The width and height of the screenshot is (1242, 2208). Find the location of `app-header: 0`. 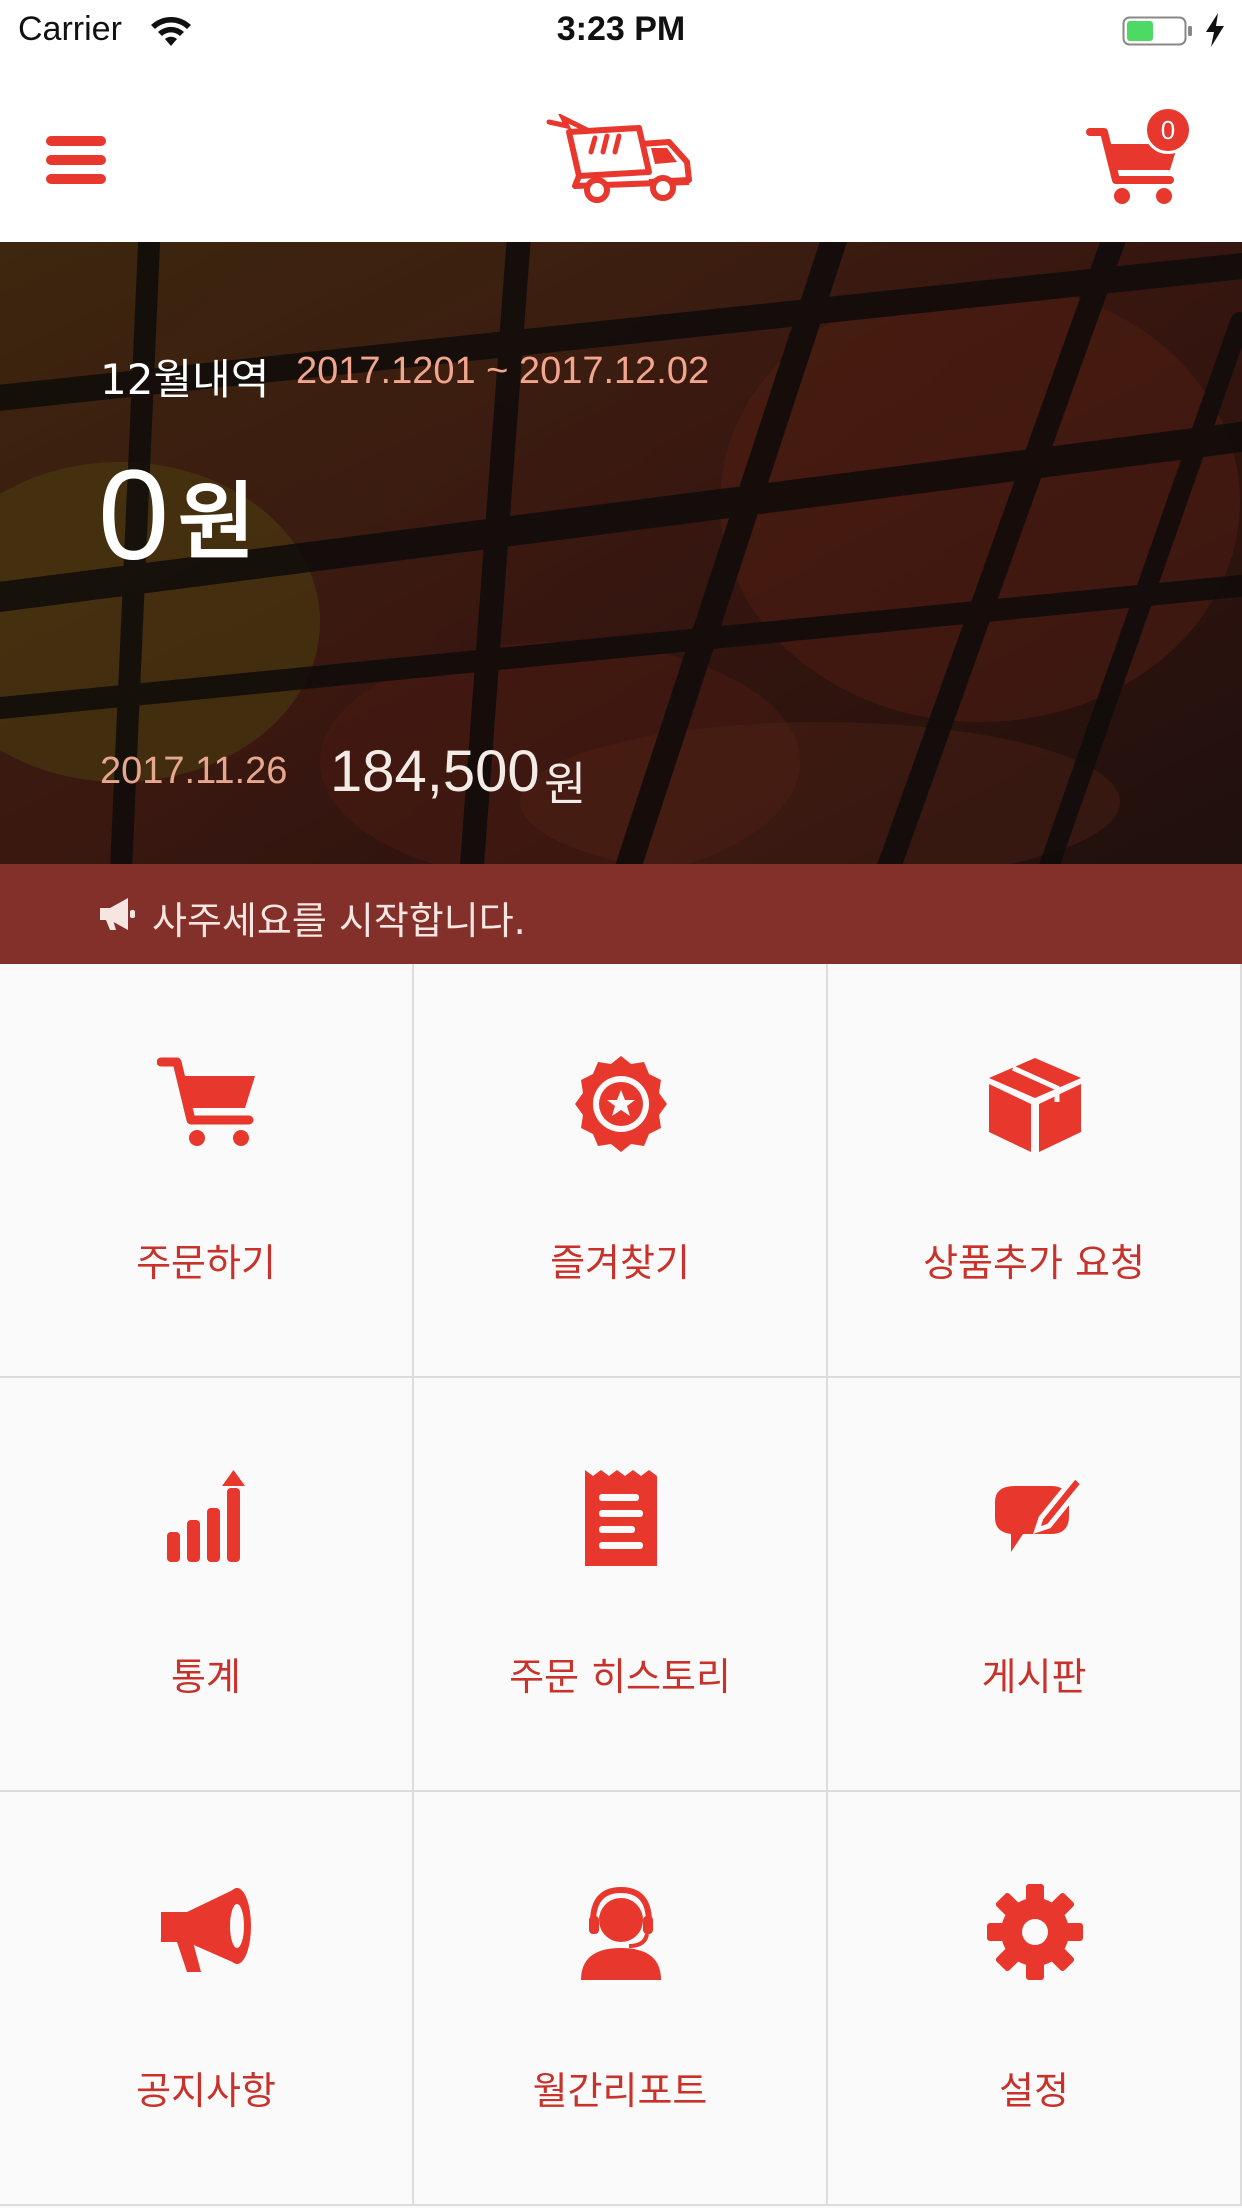

app-header: 0 is located at coordinates (621, 152).